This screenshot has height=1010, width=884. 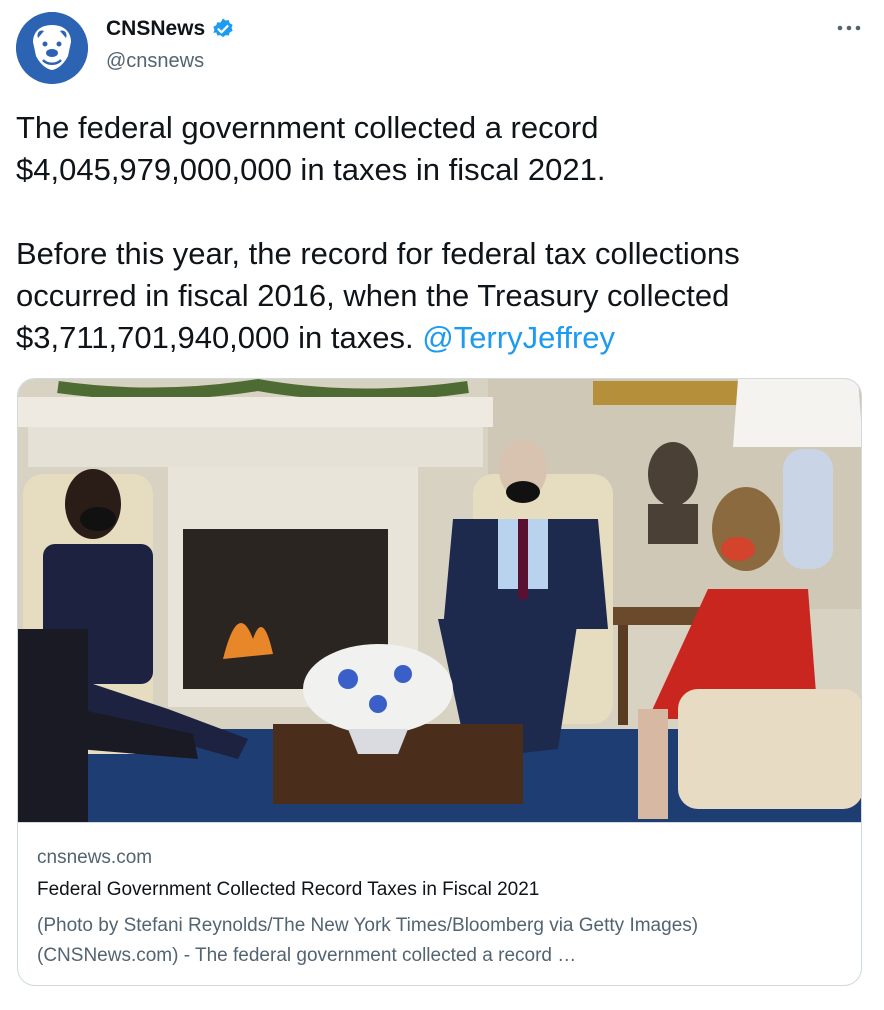 What do you see at coordinates (223, 29) in the screenshot?
I see `verified-badge-icon` at bounding box center [223, 29].